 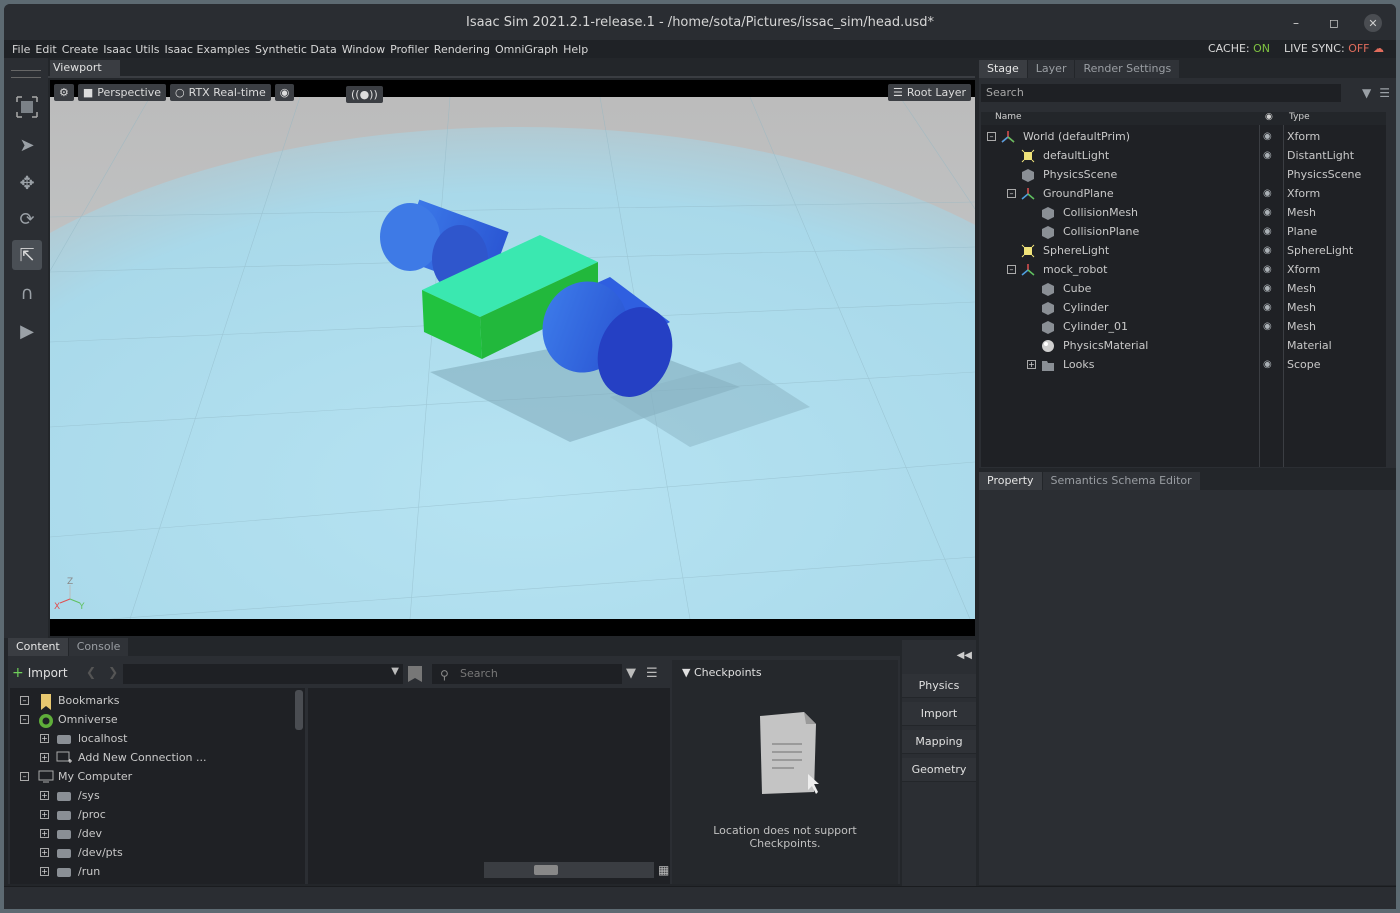 What do you see at coordinates (964, 655) in the screenshot?
I see `collapse-left-icon: ◀◀` at bounding box center [964, 655].